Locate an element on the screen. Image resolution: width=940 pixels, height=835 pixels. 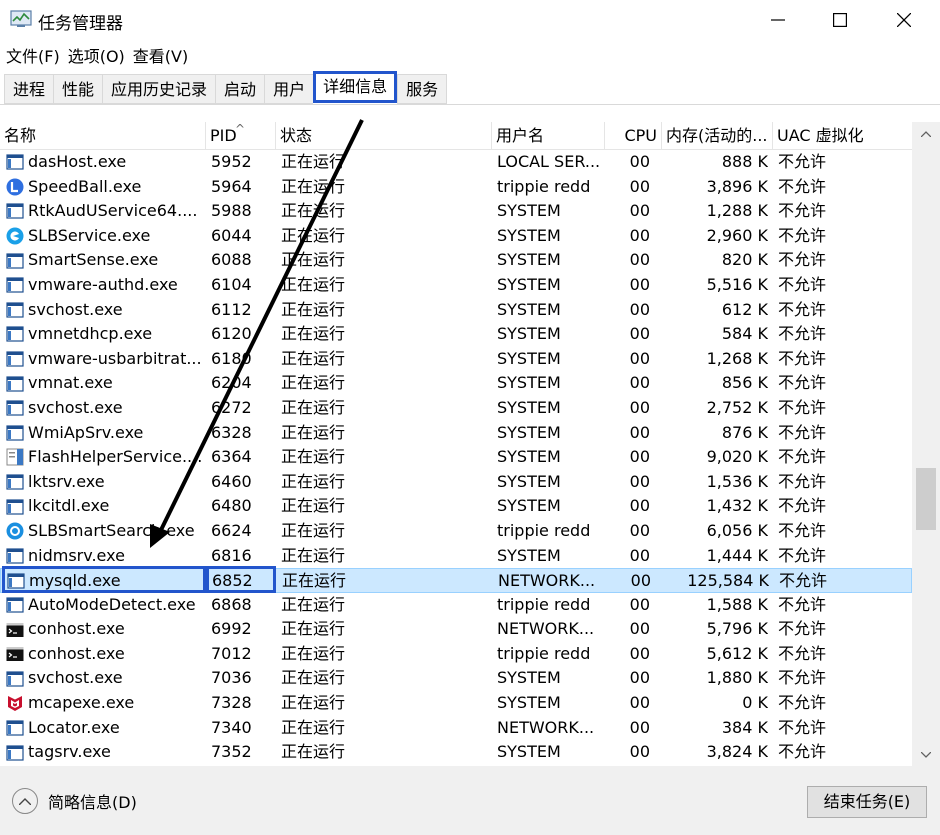
process-name: svchost.exe is located at coordinates (75, 407).